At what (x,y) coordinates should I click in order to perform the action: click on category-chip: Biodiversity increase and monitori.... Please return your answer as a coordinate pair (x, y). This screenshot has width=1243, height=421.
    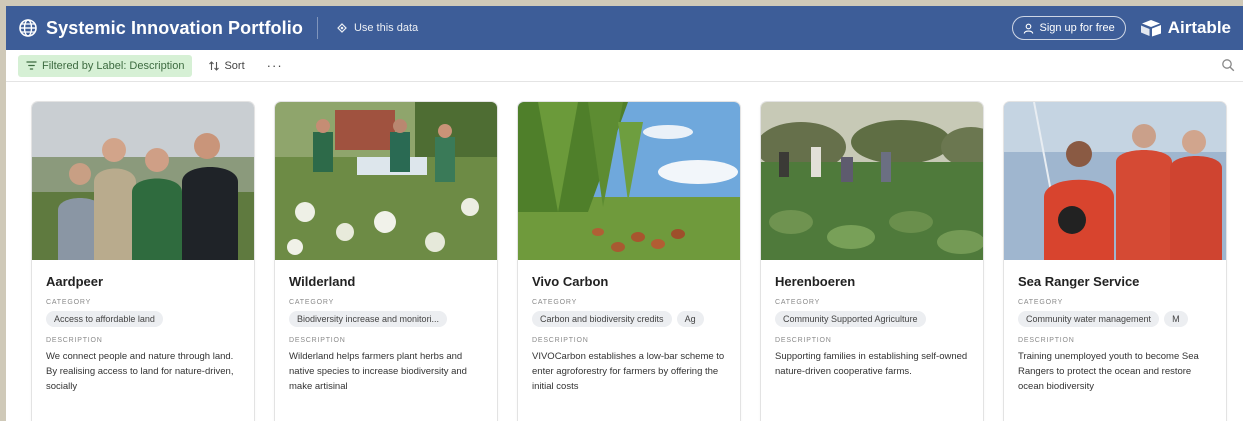
    Looking at the image, I should click on (368, 319).